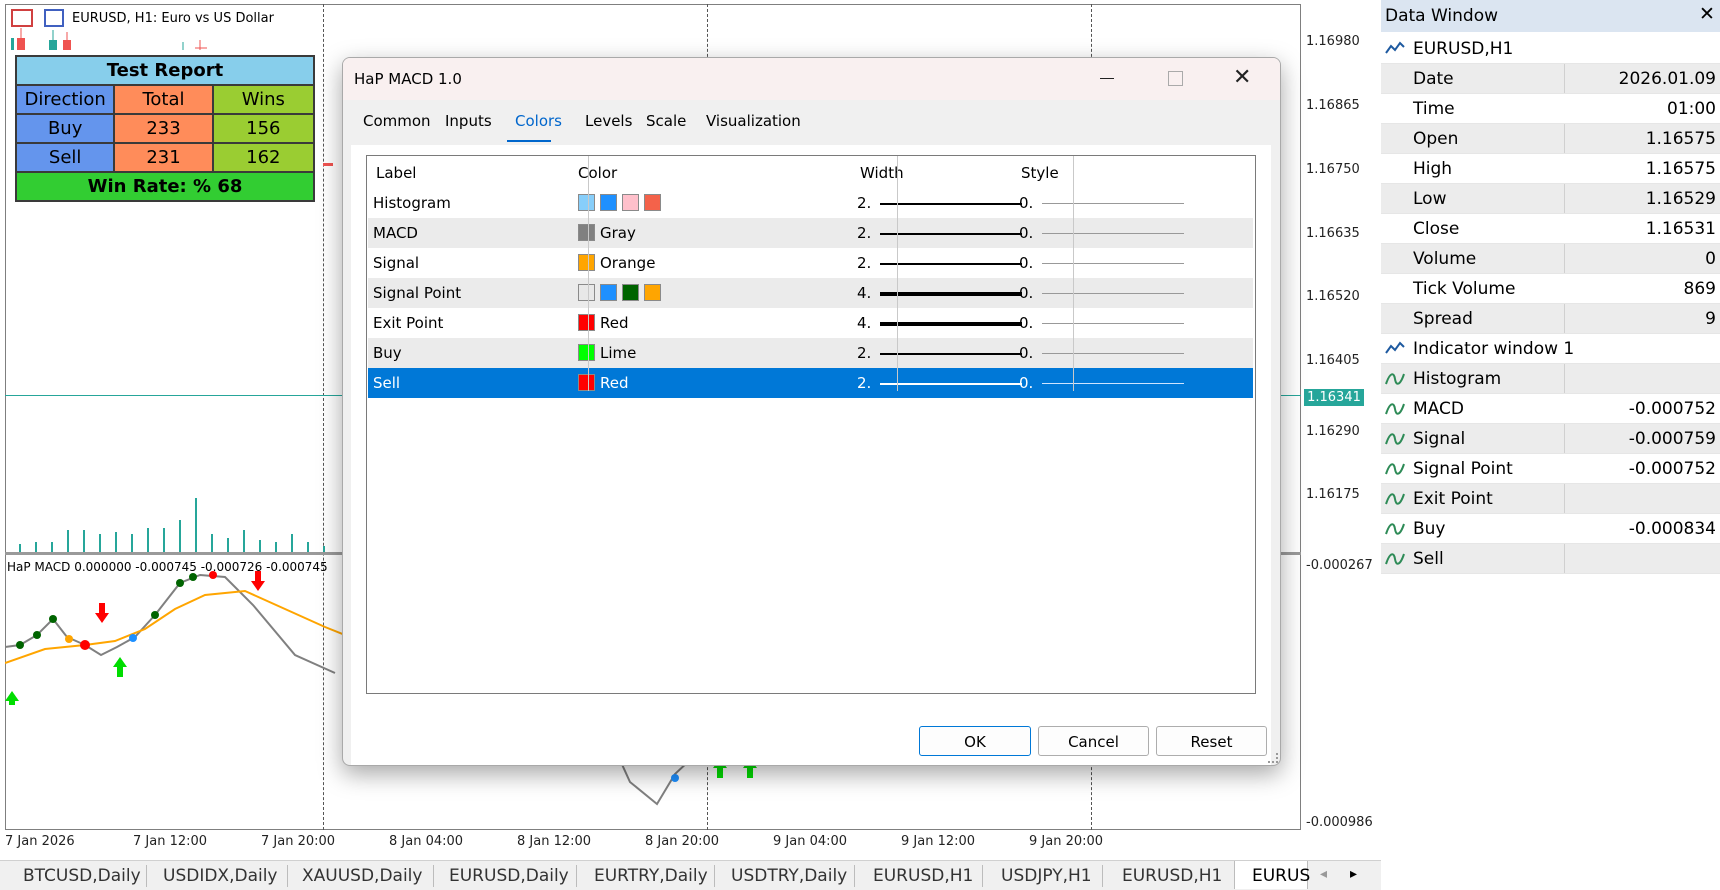  I want to click on resize-grip-icon, so click(1273, 758).